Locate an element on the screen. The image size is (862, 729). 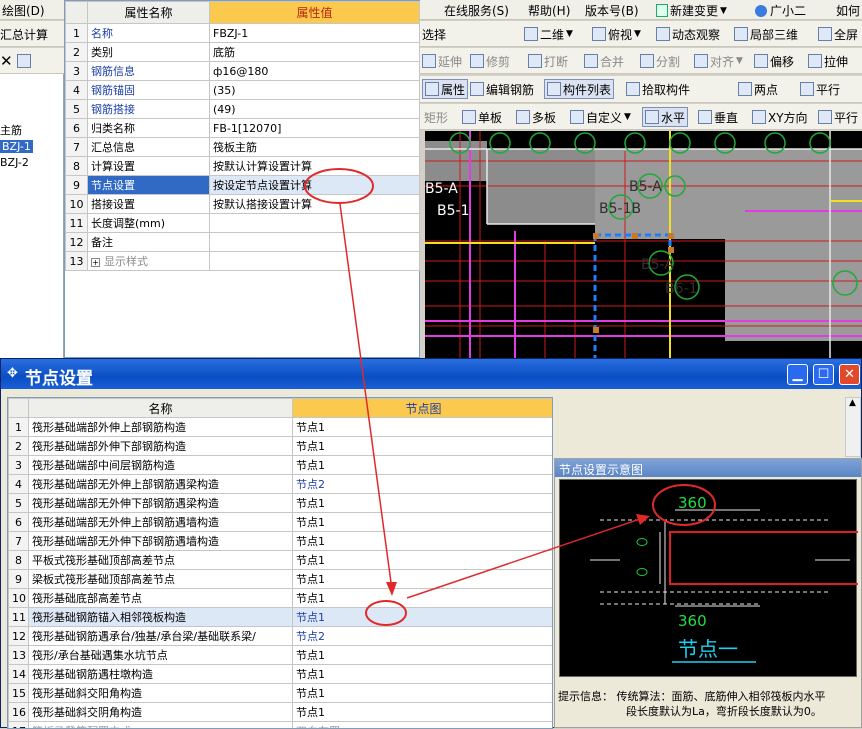
node-row: 10筏形基础底部高差节点节点1 is located at coordinates (281, 598).